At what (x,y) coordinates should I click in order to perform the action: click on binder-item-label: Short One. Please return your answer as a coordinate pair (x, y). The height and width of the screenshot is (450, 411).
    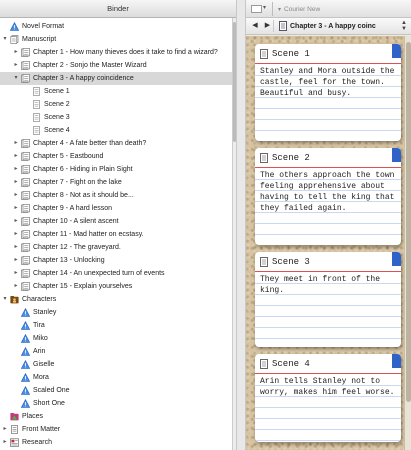
    Looking at the image, I should click on (49, 403).